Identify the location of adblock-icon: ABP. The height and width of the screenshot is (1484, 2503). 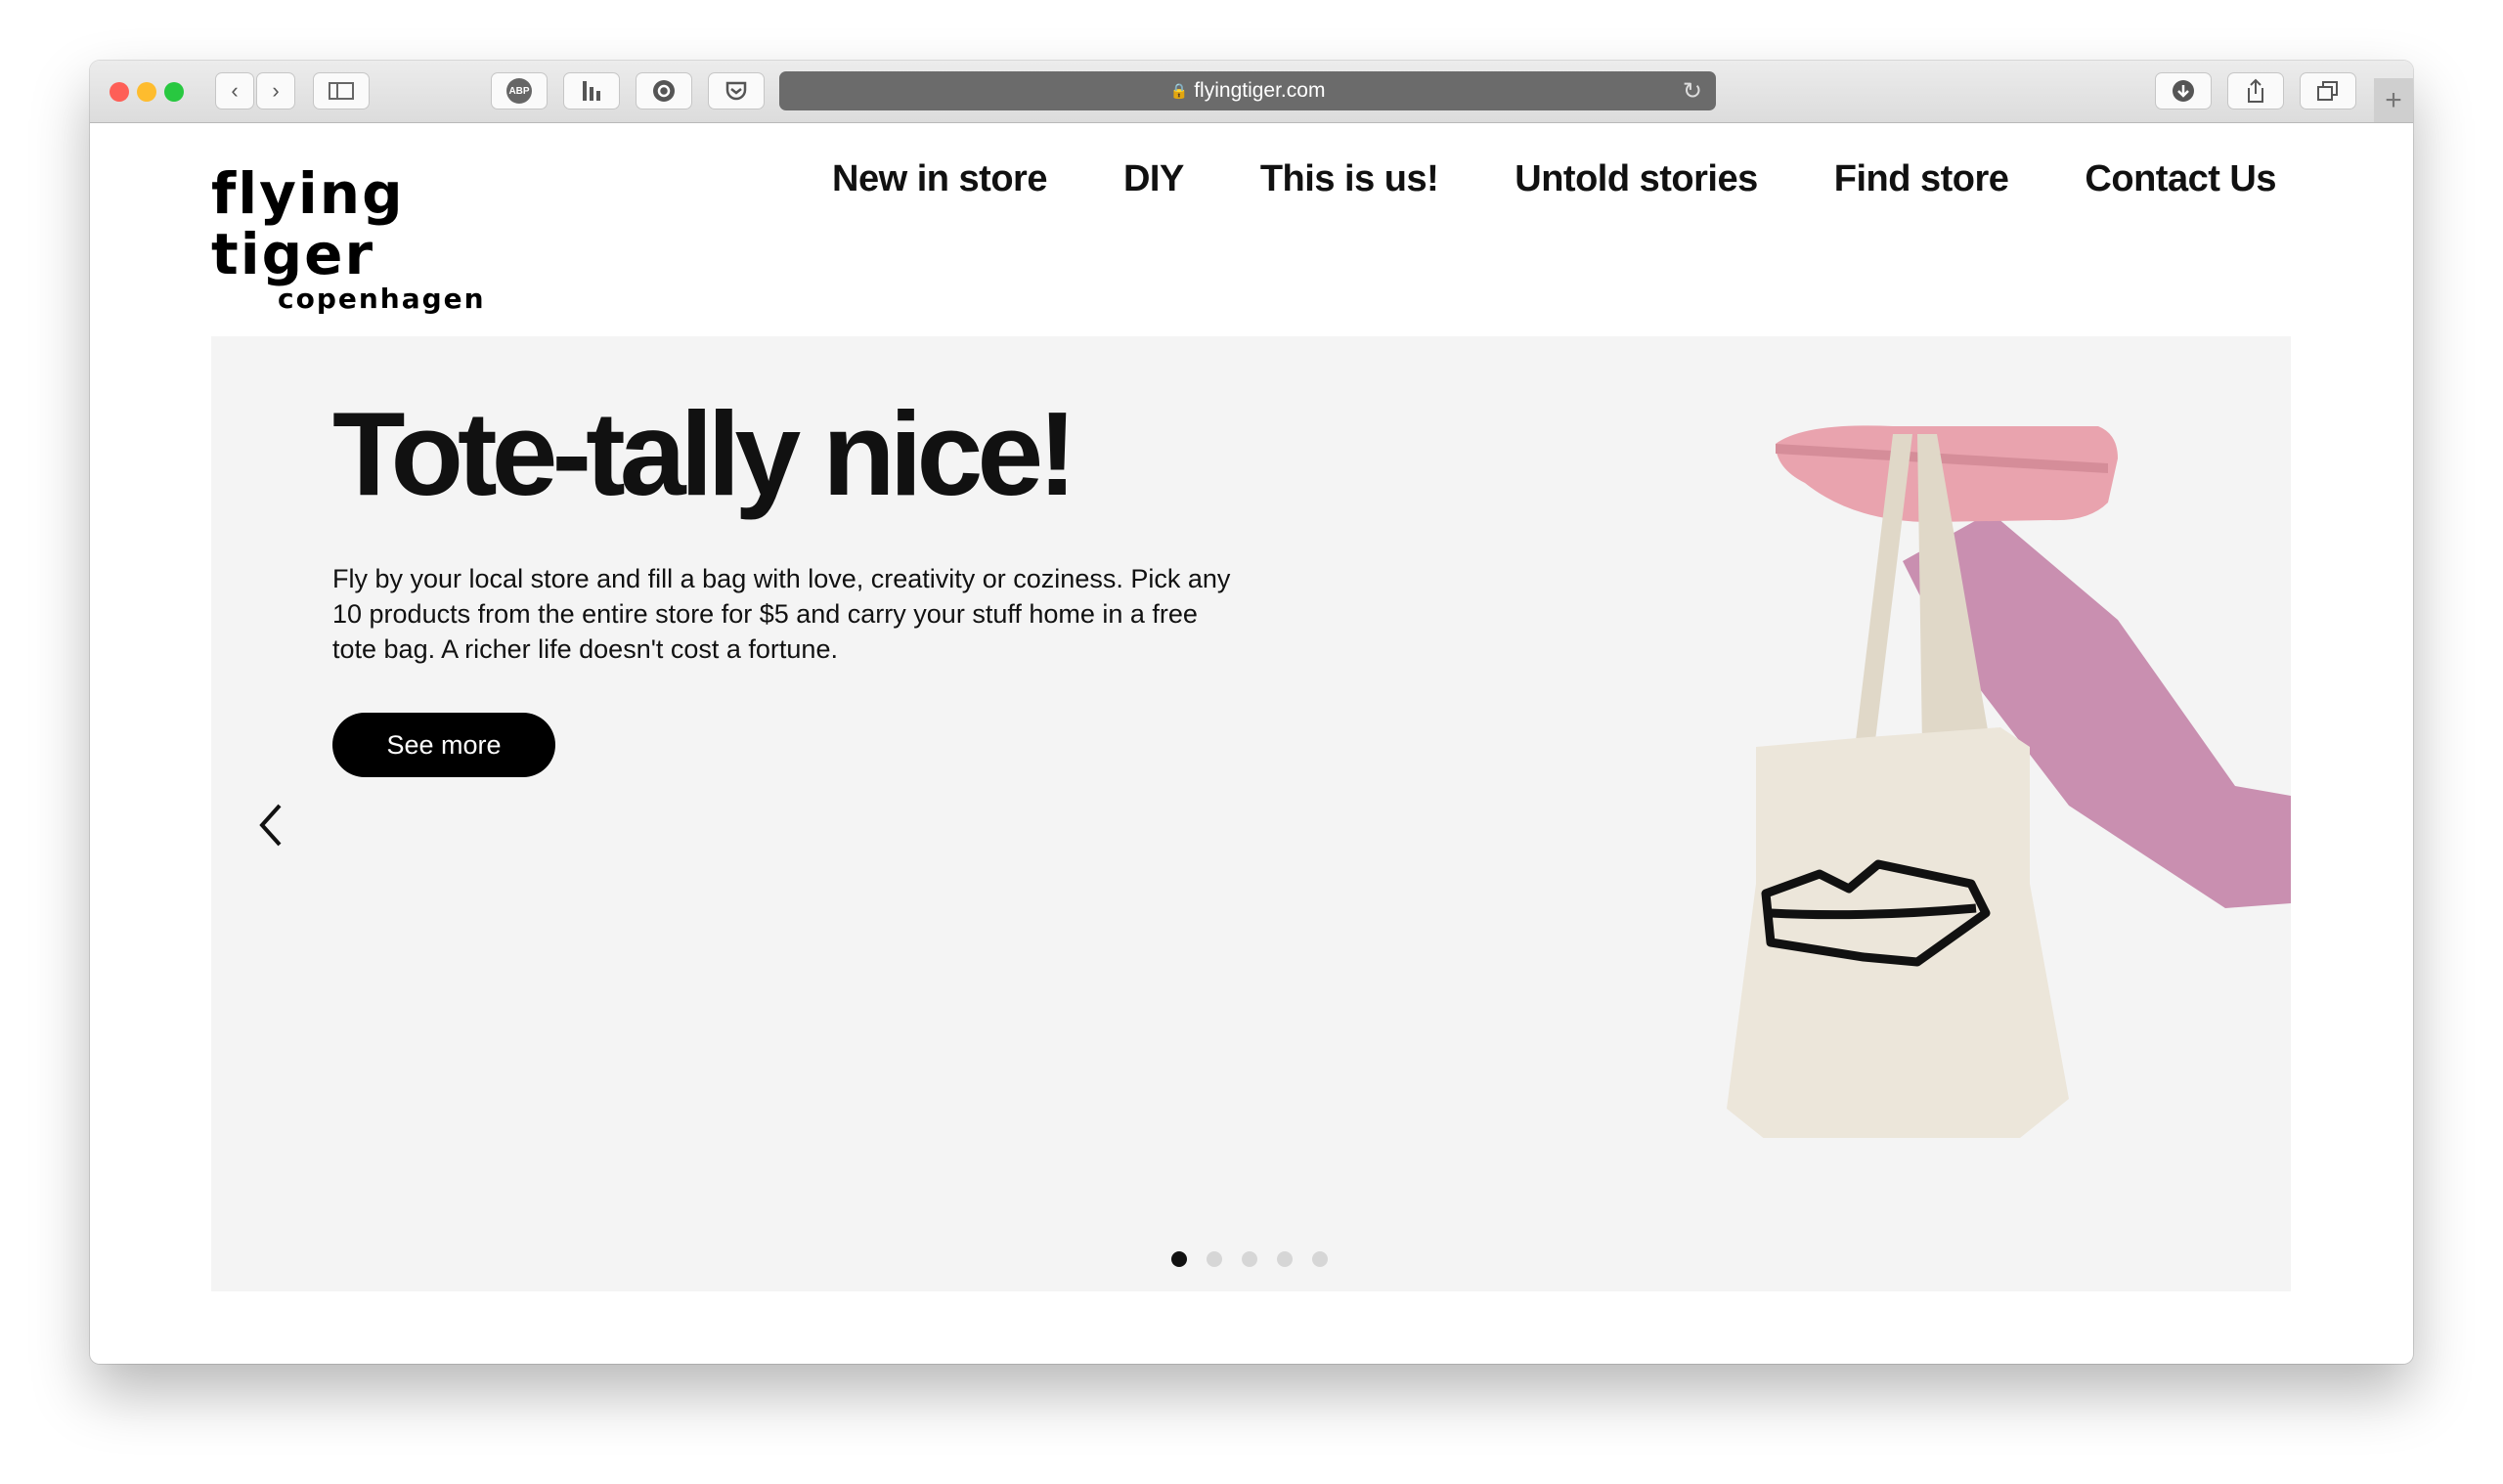
(519, 91).